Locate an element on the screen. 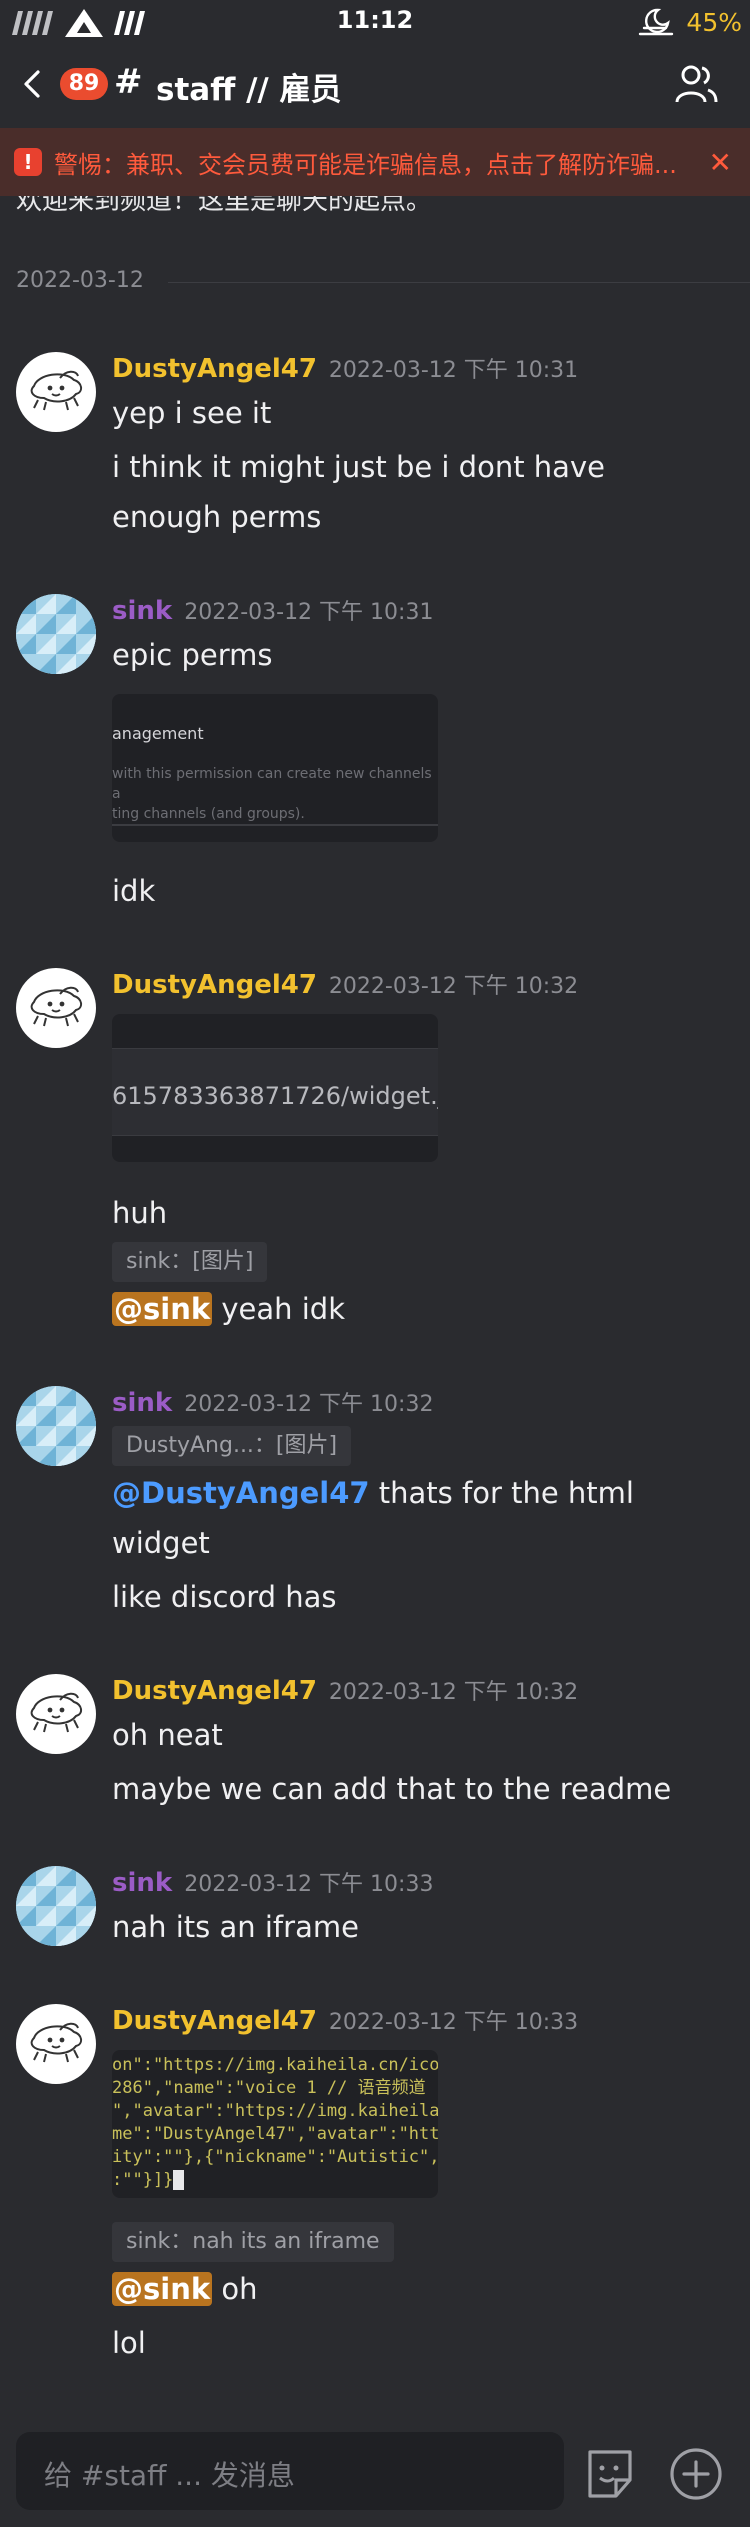 The width and height of the screenshot is (750, 2527). image-text: anagement is located at coordinates (158, 733).